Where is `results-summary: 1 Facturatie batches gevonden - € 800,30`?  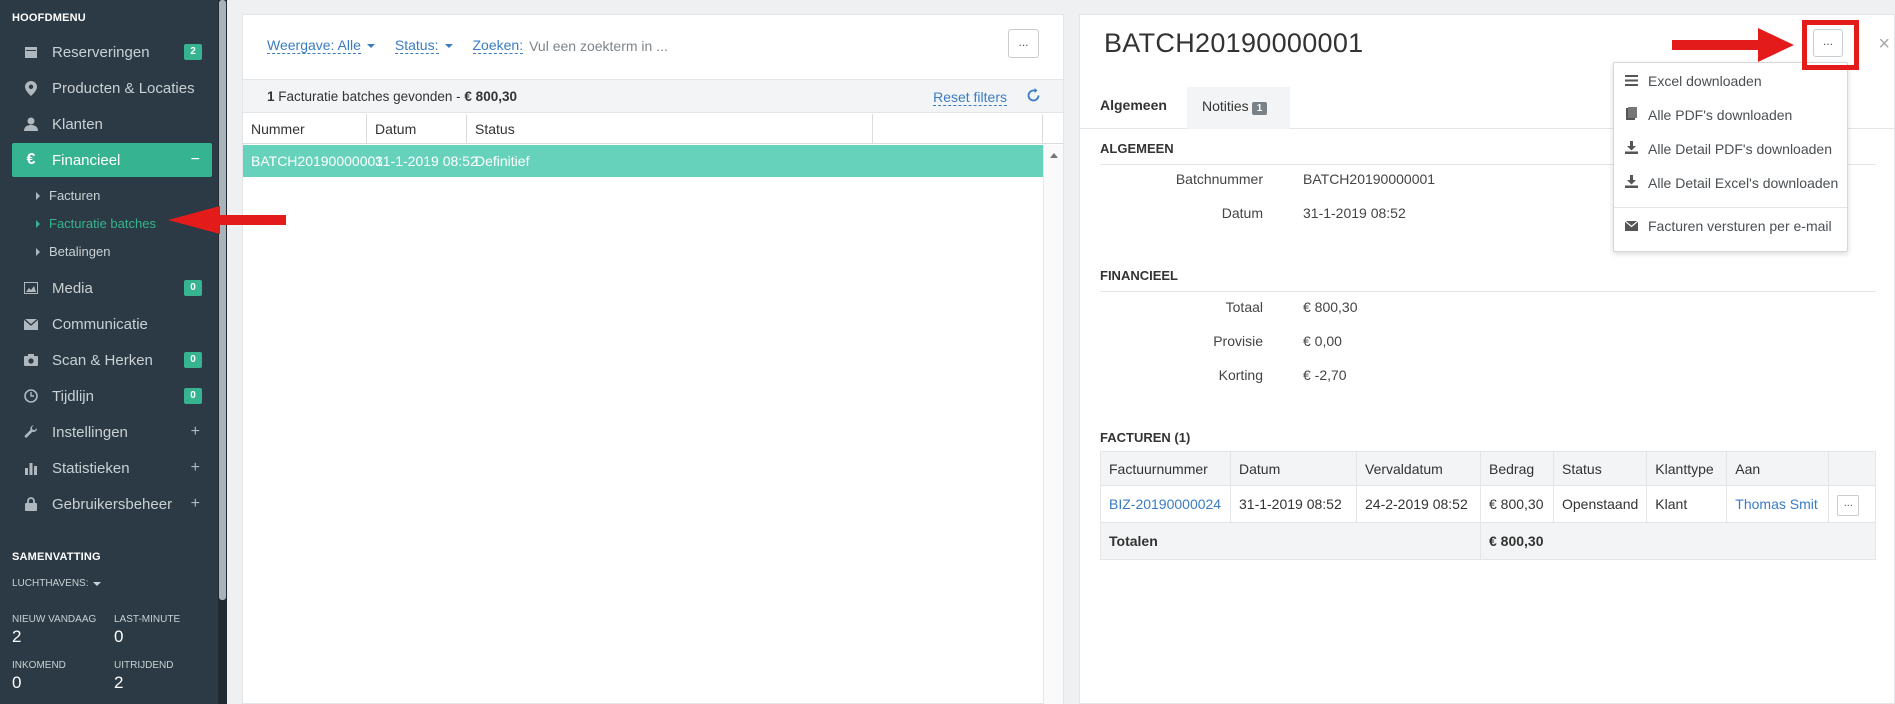
results-summary: 1 Facturatie batches gevonden - € 800,30 is located at coordinates (392, 96).